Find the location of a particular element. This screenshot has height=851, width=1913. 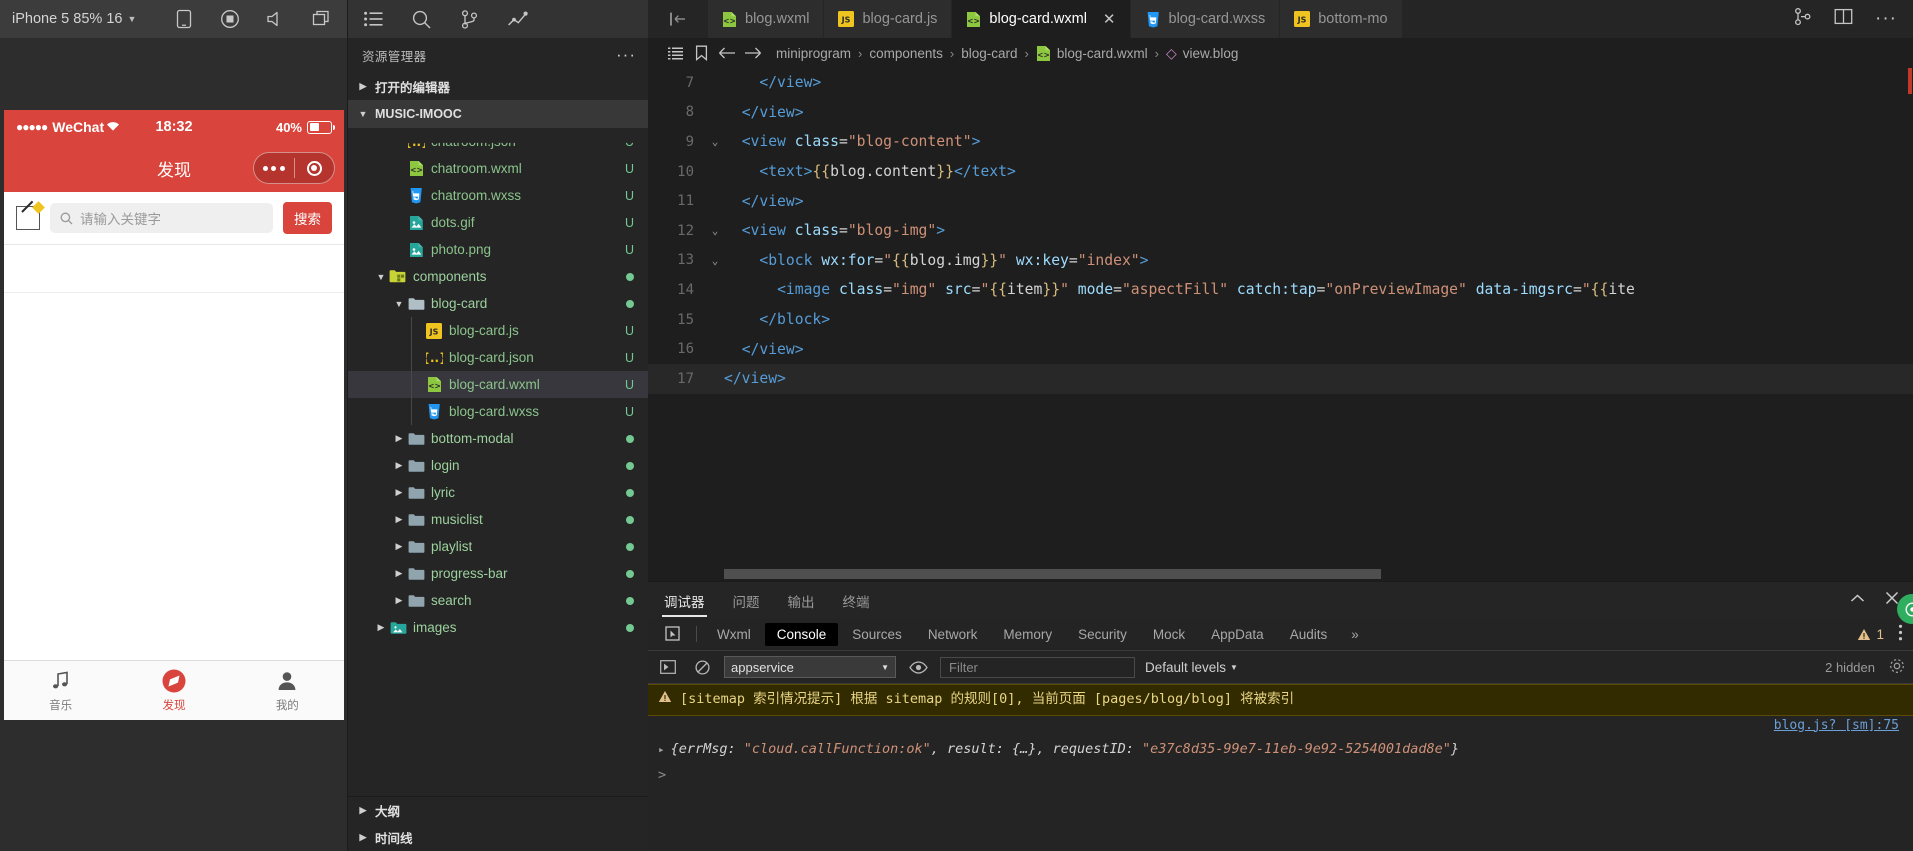

expand-arrow-icon: ▸ is located at coordinates (661, 749).